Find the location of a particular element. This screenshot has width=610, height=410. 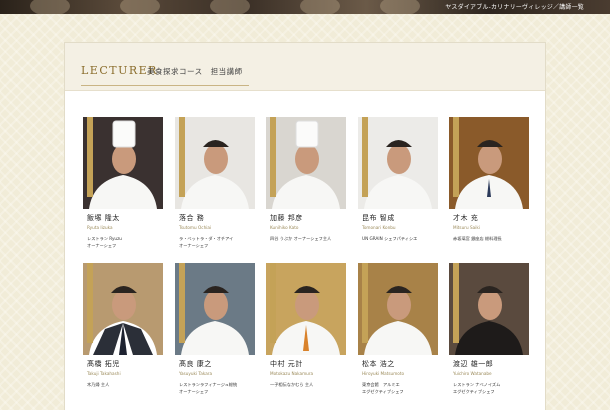

affiliation-line: レストラン Ryuzu is located at coordinates (104, 238).